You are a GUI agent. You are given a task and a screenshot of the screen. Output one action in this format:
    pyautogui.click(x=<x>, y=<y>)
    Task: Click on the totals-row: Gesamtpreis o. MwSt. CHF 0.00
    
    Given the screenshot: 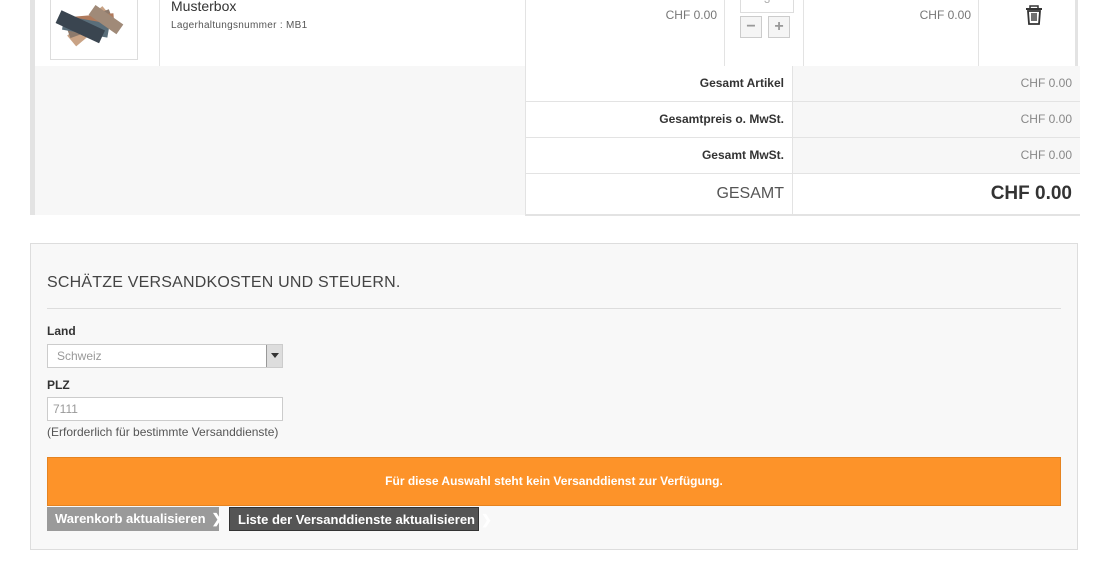 What is the action you would take?
    pyautogui.click(x=802, y=120)
    